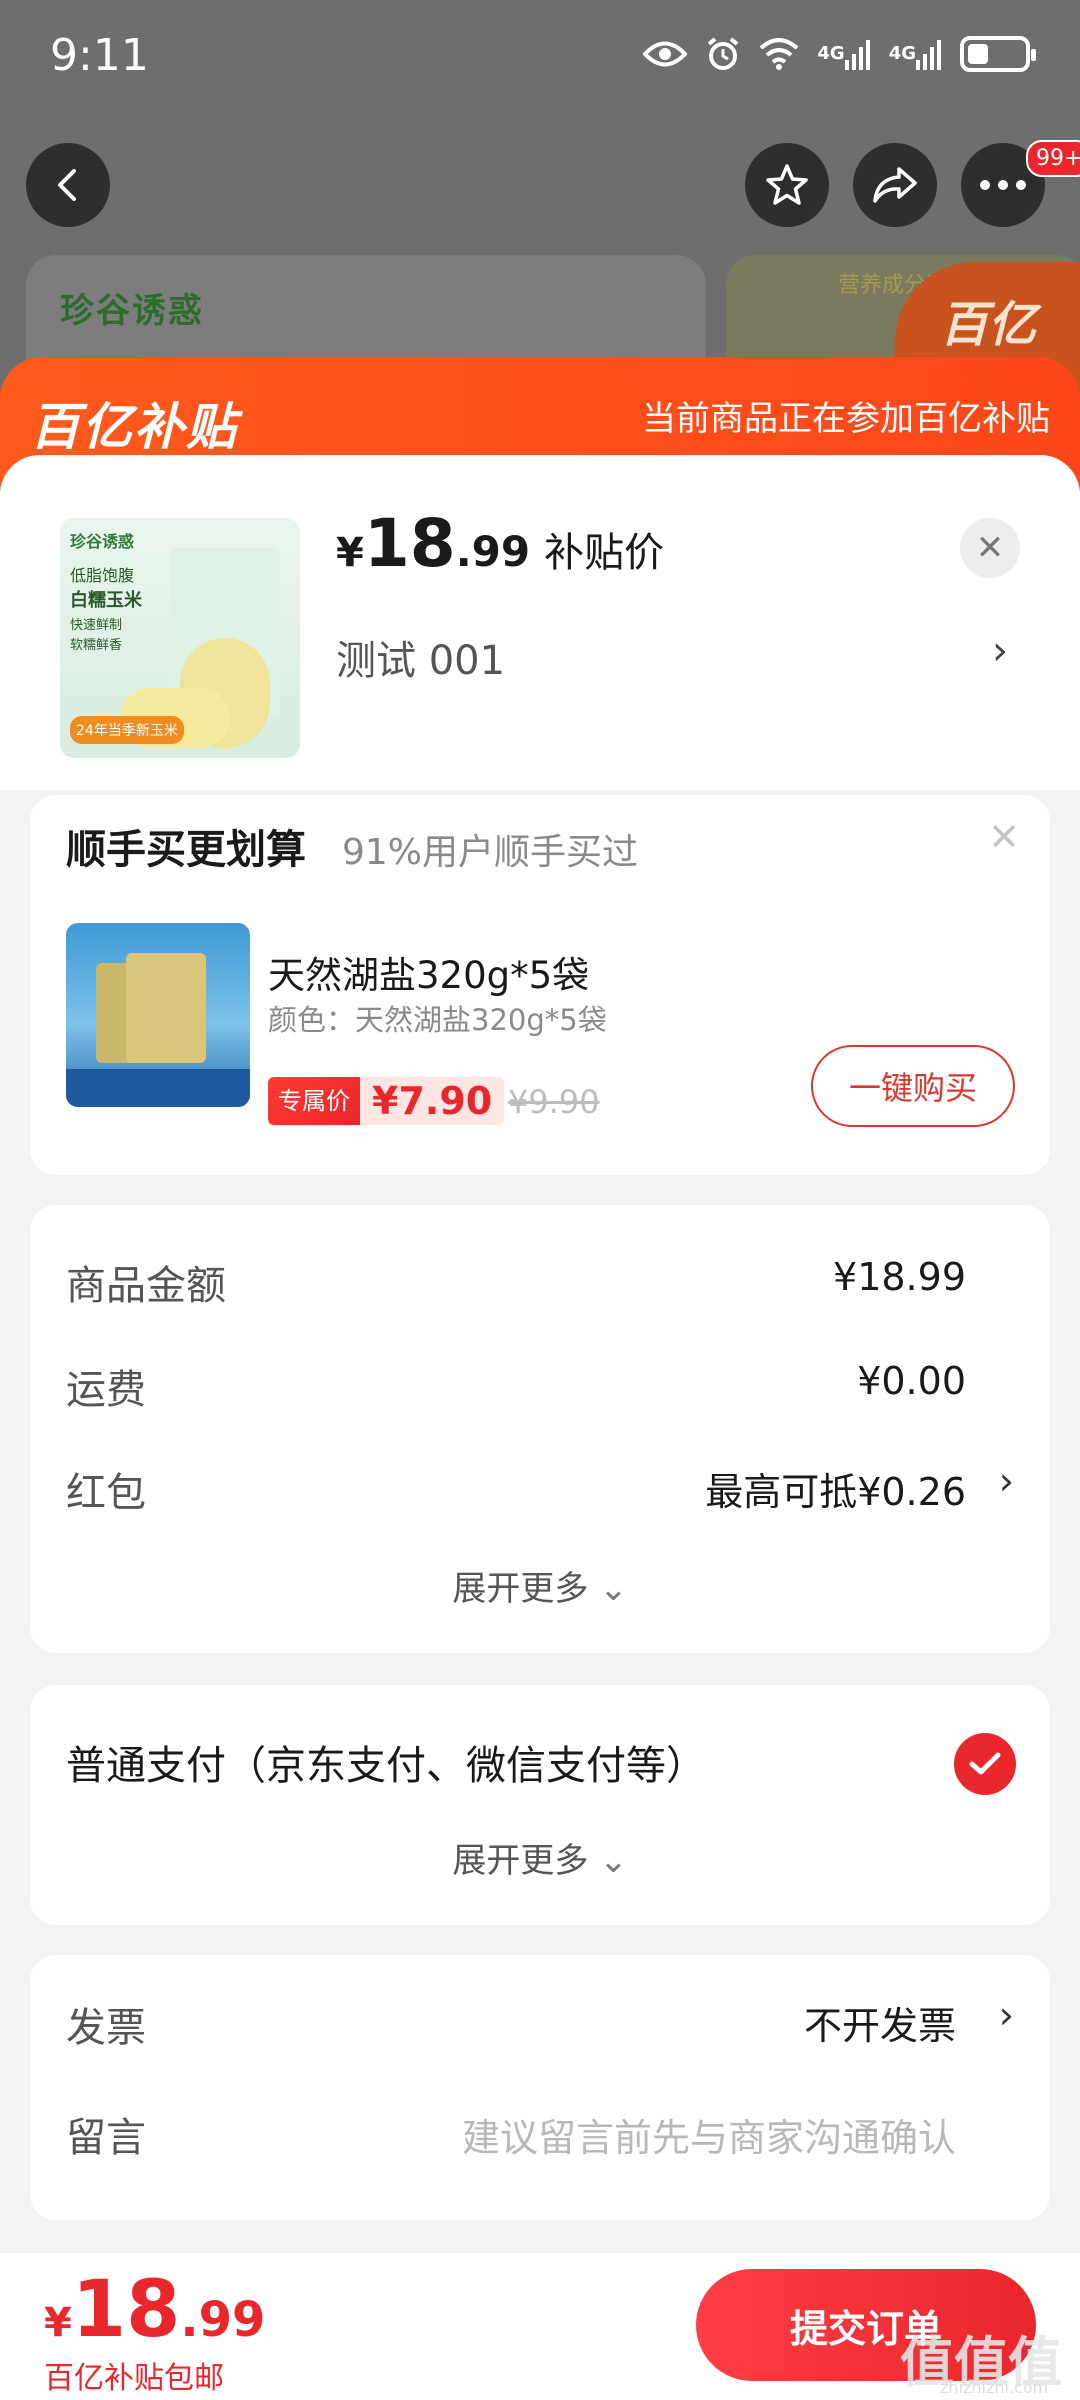 This screenshot has height=2400, width=1080. I want to click on close-icon: ✕, so click(990, 548).